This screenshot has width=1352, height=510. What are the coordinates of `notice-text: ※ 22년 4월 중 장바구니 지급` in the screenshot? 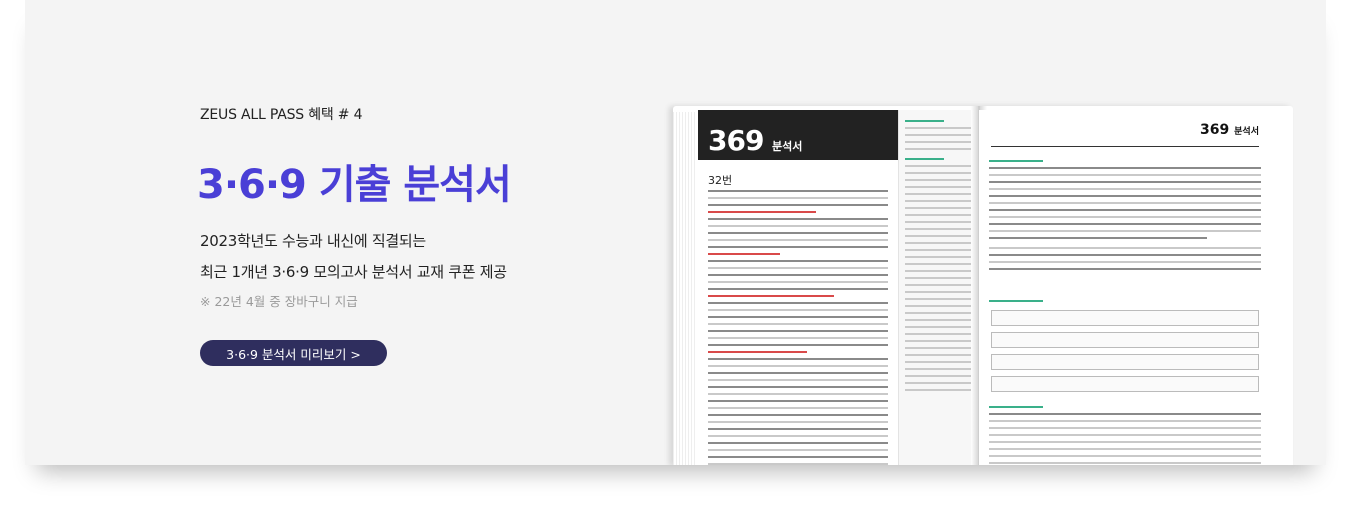 It's located at (279, 301).